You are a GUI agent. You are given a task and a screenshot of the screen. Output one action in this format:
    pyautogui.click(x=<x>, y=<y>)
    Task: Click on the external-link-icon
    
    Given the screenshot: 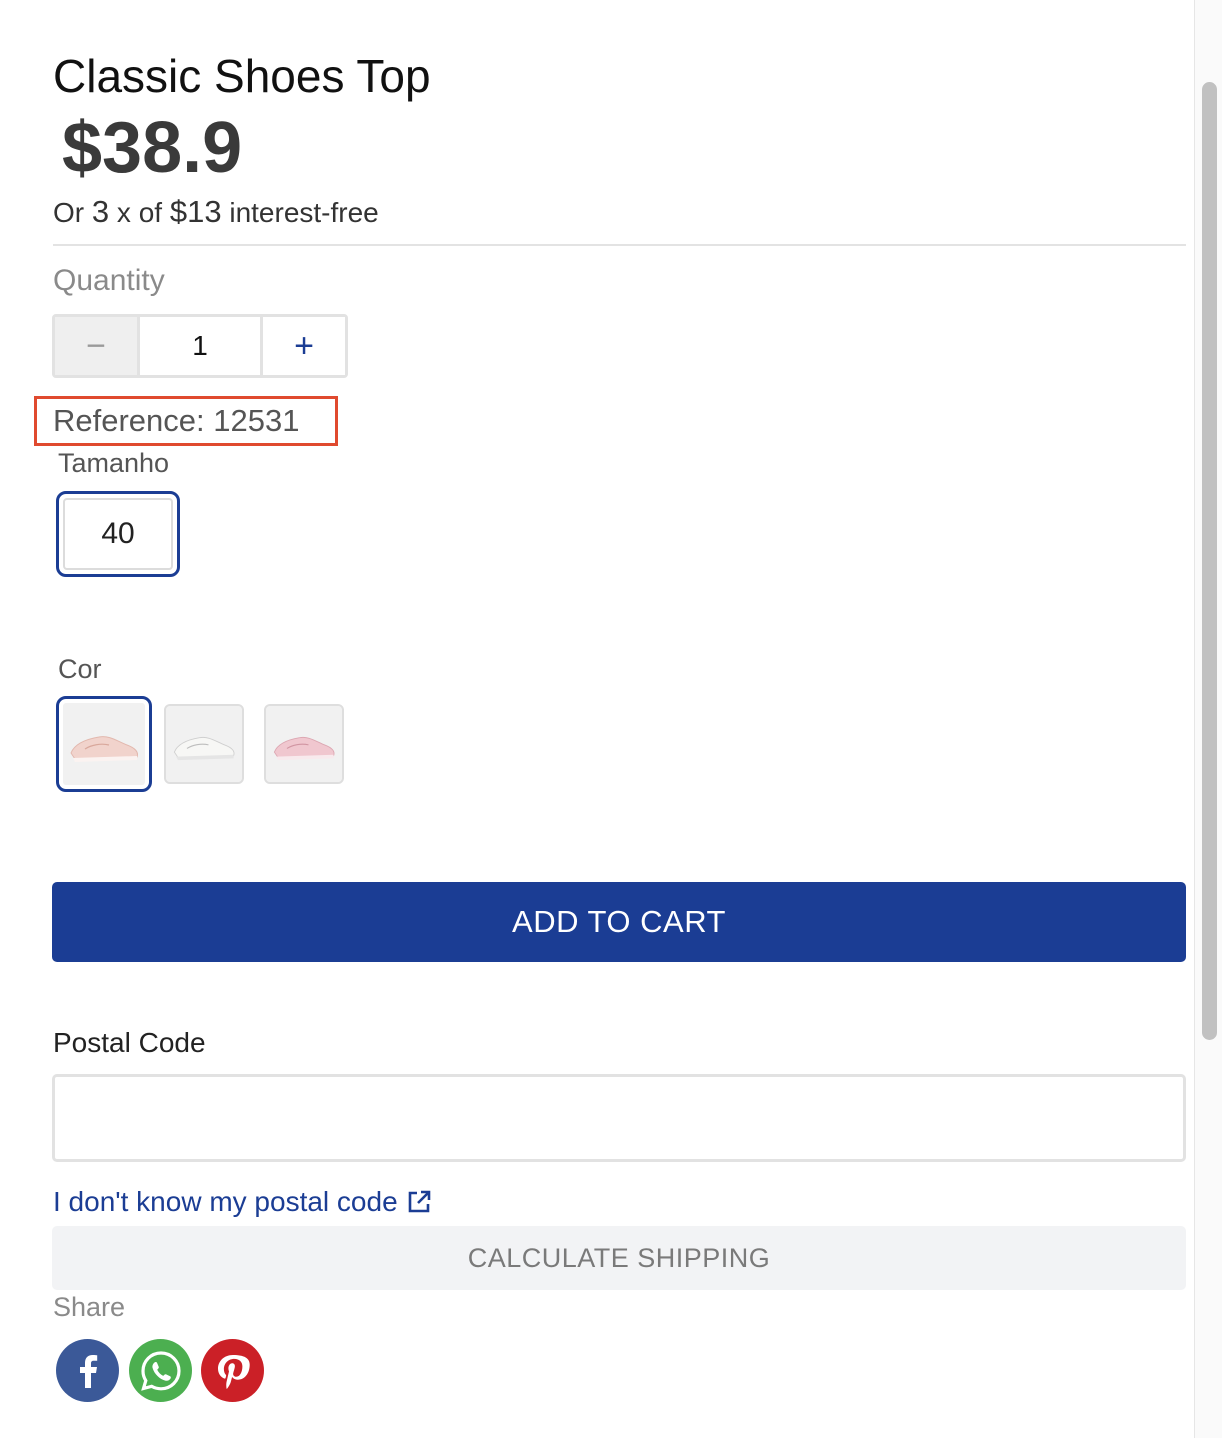 What is the action you would take?
    pyautogui.click(x=419, y=1201)
    